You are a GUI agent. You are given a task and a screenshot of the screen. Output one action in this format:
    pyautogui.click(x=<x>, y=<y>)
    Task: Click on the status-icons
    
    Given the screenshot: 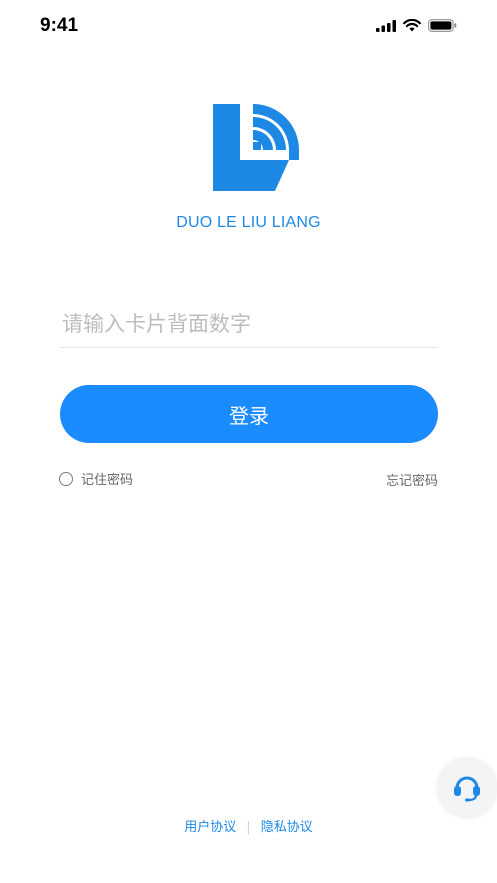 What is the action you would take?
    pyautogui.click(x=416, y=25)
    